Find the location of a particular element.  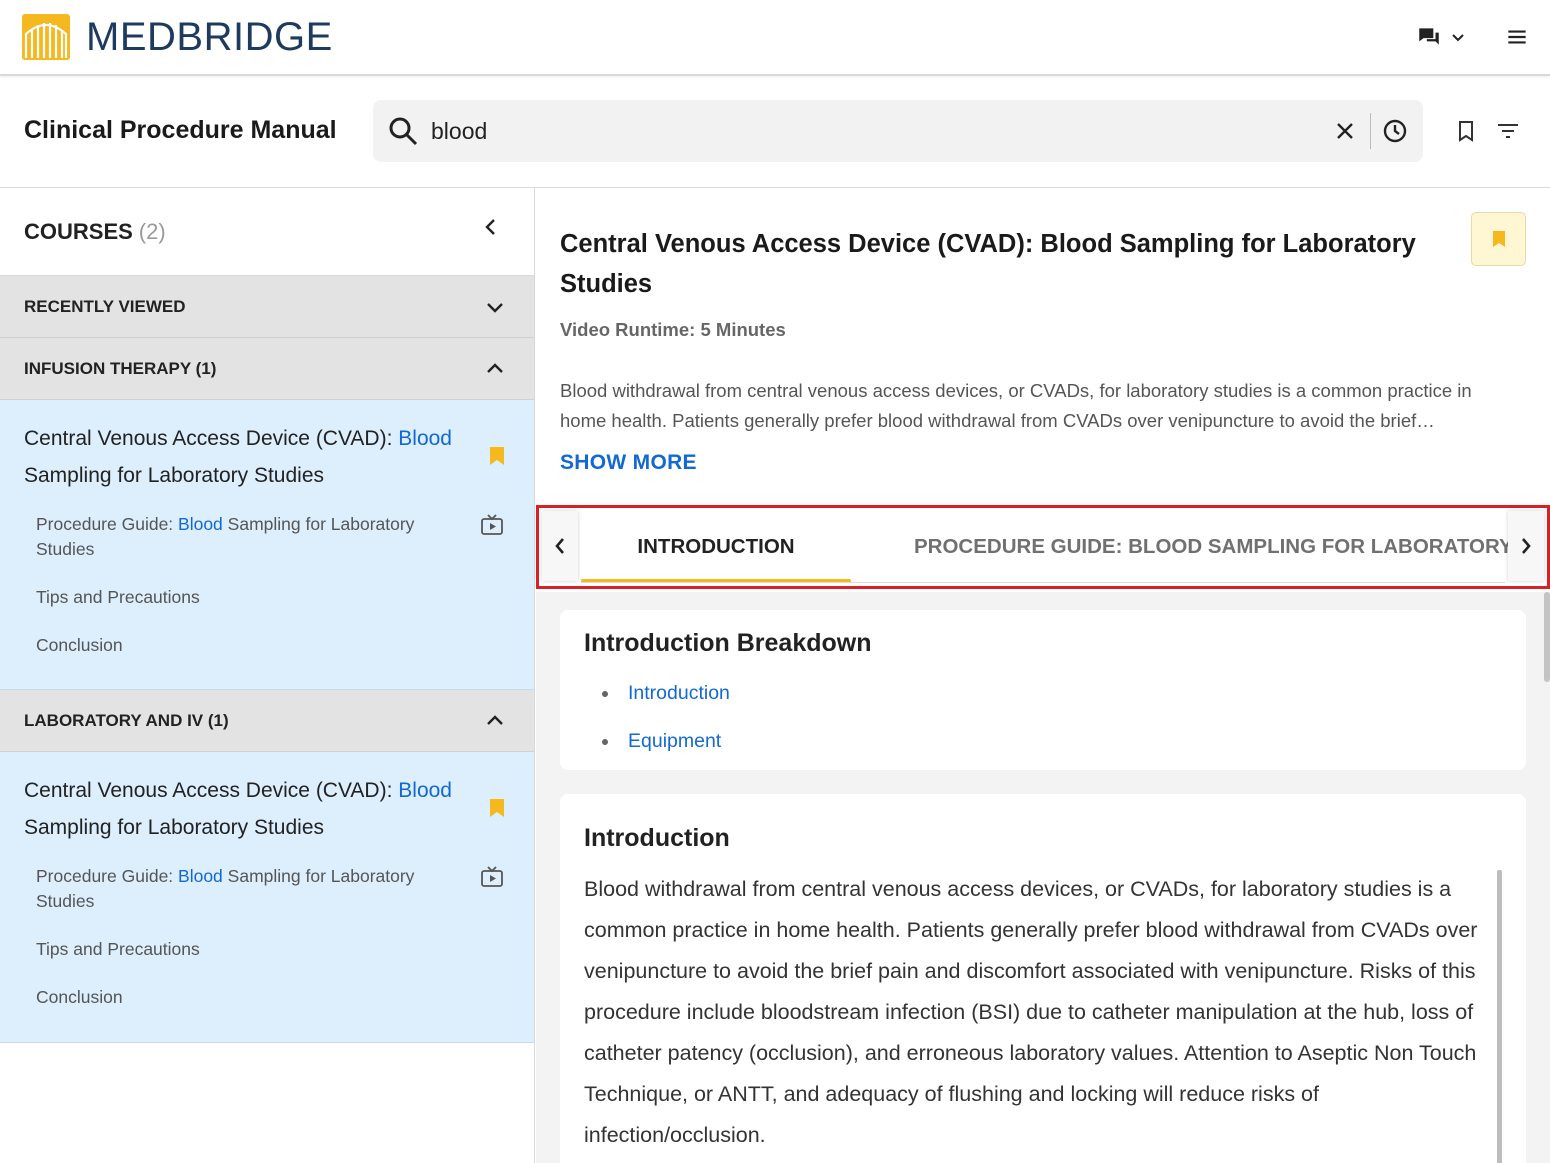

page-header: Clinical Procedure Manual is located at coordinates (775, 133).